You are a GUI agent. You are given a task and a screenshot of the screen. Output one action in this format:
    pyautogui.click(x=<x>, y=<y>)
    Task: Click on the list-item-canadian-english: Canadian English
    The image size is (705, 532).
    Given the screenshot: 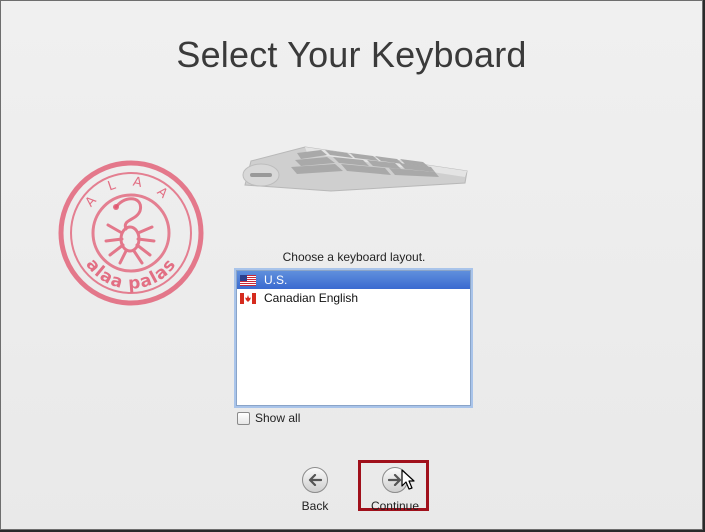 What is the action you would take?
    pyautogui.click(x=353, y=298)
    